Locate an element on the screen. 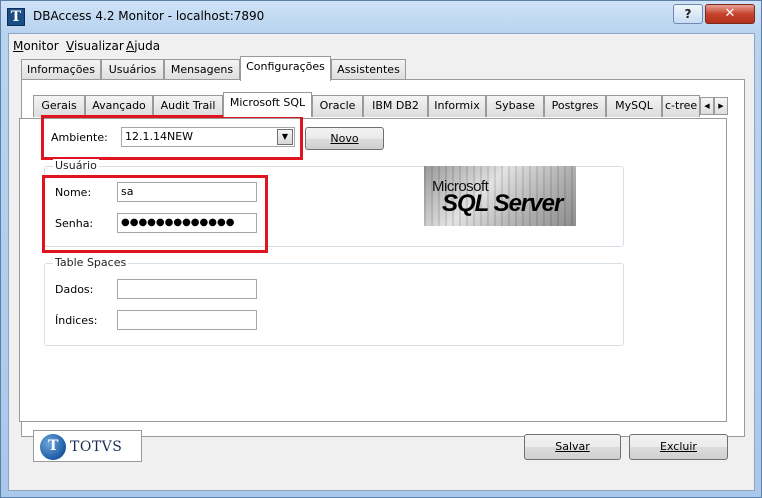 The height and width of the screenshot is (498, 762). indices-label: Índices: is located at coordinates (76, 320).